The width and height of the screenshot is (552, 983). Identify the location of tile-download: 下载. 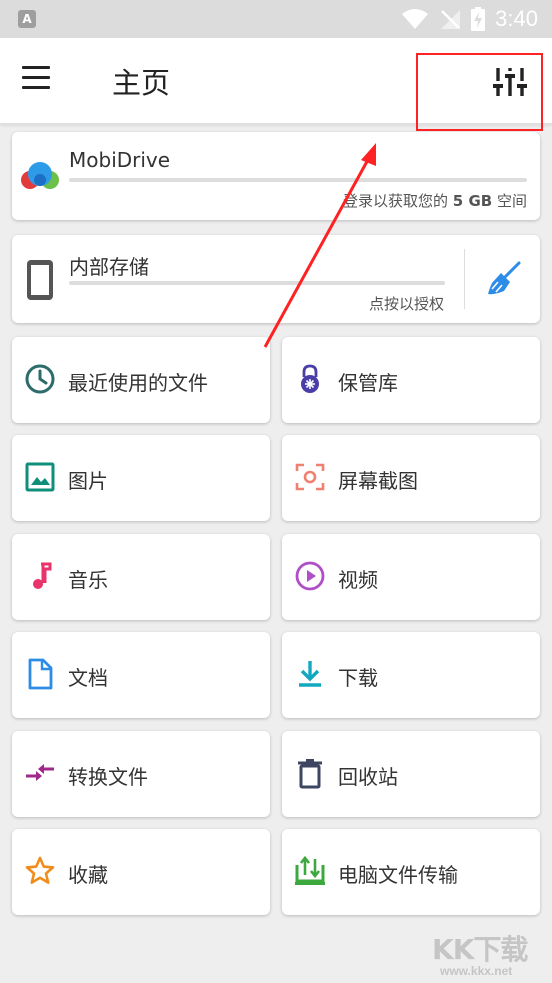
(411, 675).